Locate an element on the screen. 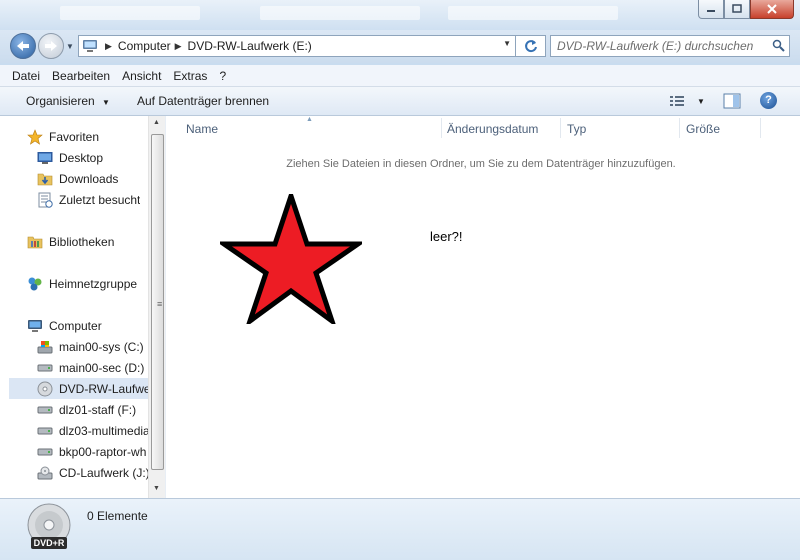 The height and width of the screenshot is (560, 800). maximize-button is located at coordinates (737, 9).